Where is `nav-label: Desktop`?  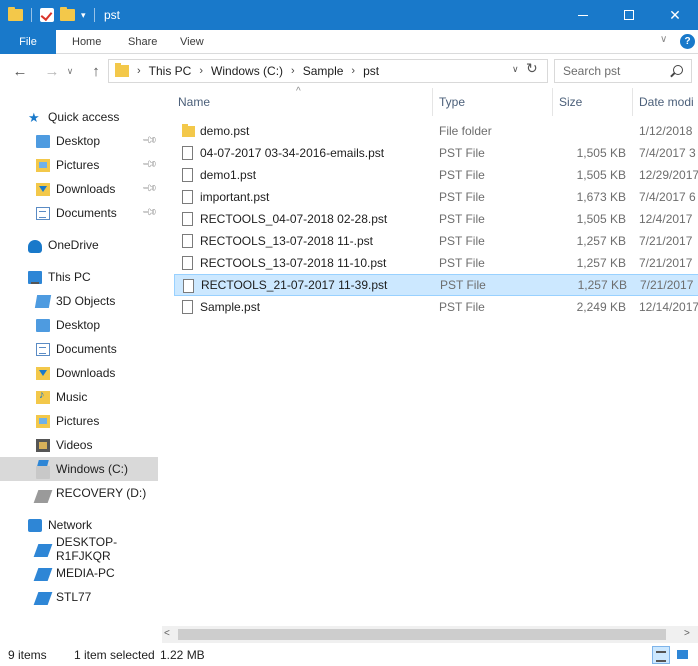
nav-label: Desktop is located at coordinates (78, 141).